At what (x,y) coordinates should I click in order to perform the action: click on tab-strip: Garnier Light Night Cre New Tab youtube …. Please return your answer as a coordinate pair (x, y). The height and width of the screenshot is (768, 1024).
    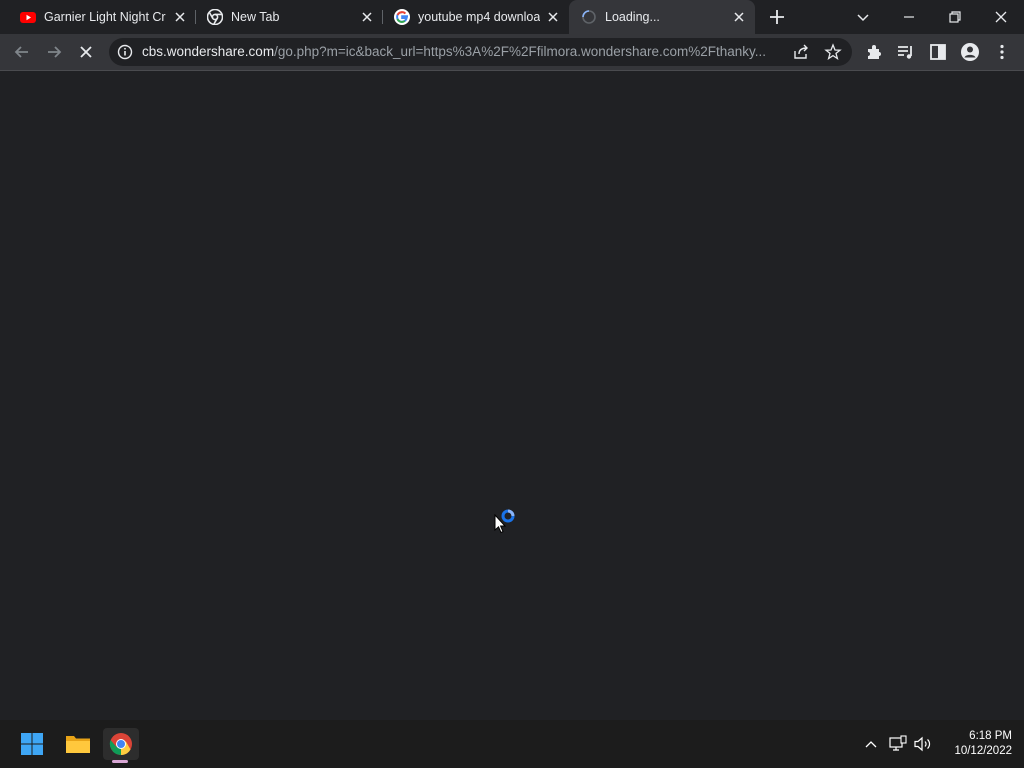
    Looking at the image, I should click on (512, 17).